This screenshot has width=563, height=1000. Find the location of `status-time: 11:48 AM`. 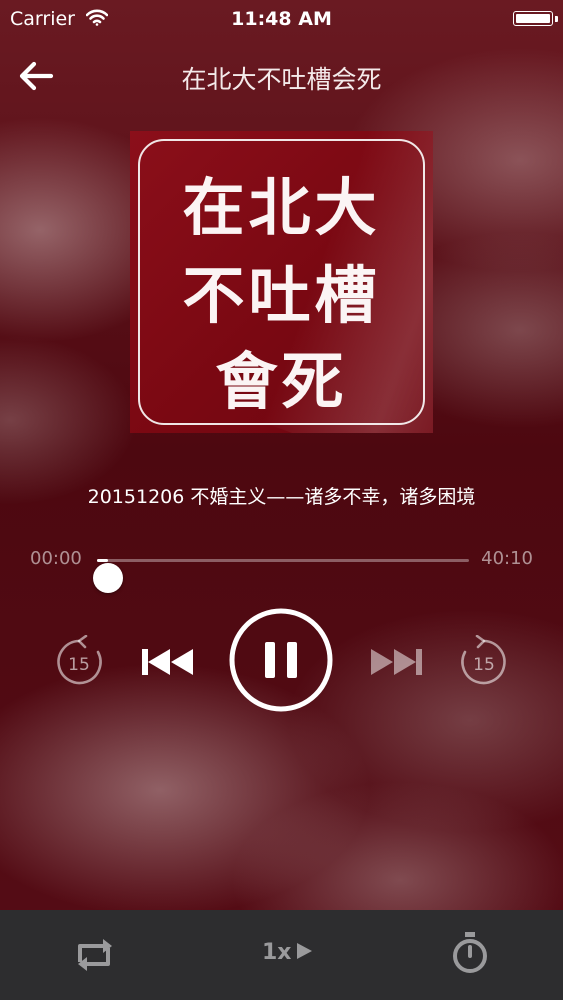

status-time: 11:48 AM is located at coordinates (281, 19).